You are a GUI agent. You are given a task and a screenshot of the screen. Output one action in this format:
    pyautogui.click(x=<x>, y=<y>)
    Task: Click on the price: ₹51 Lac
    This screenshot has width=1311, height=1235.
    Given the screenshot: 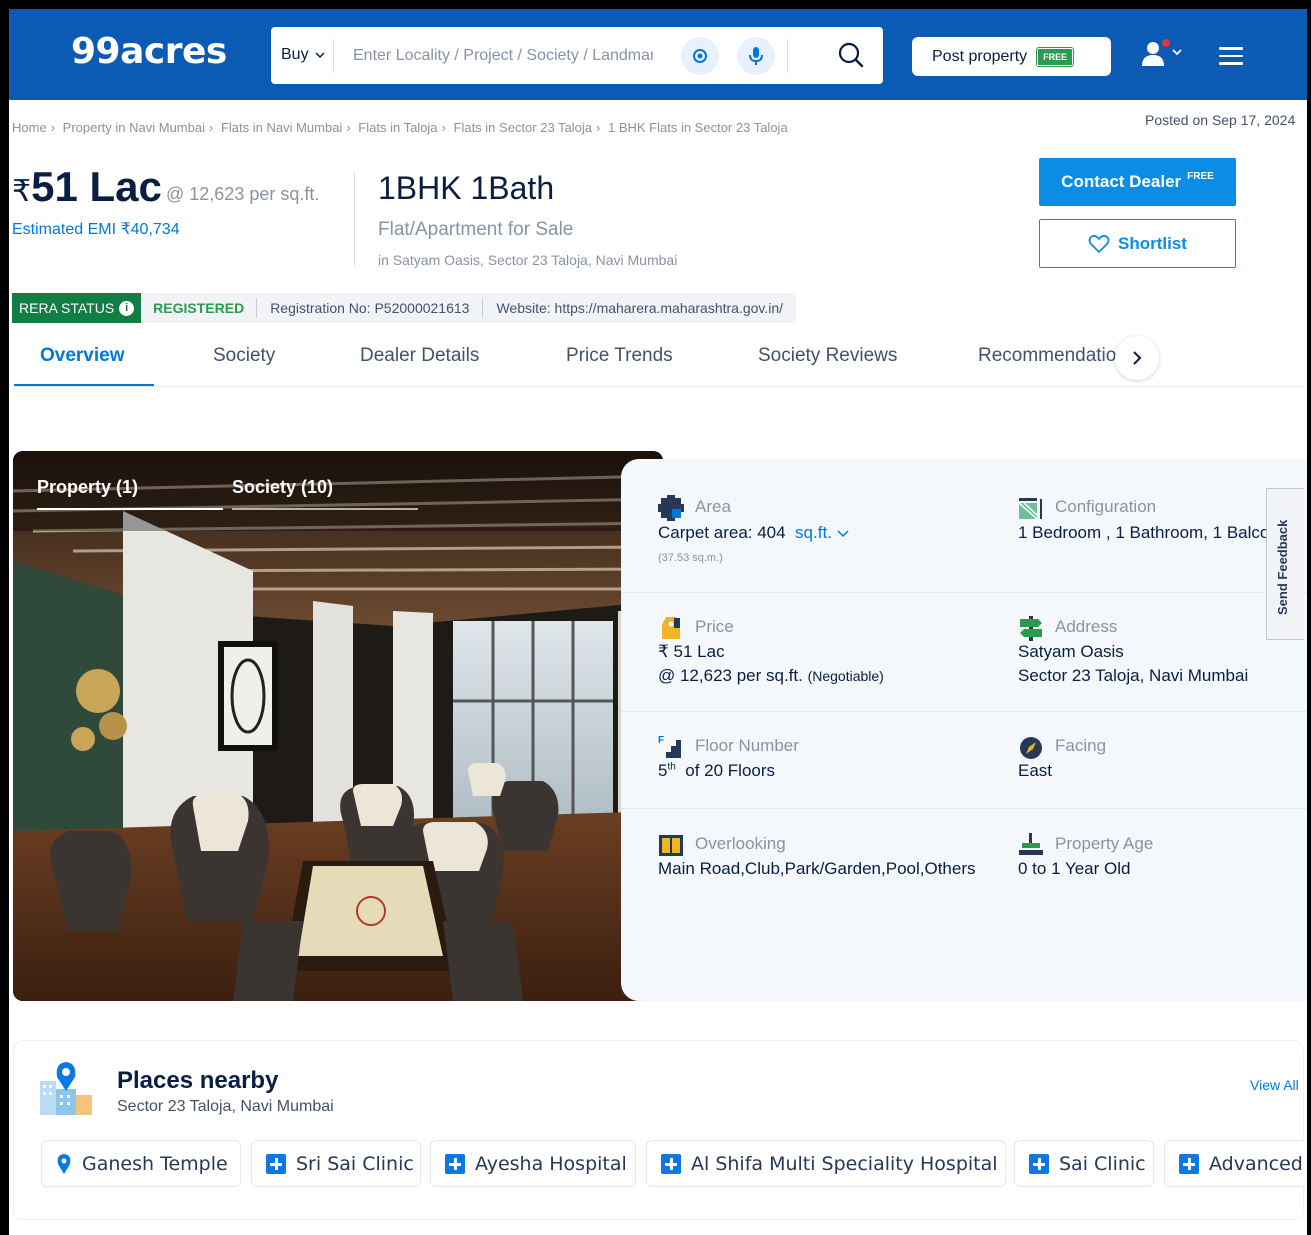 What is the action you would take?
    pyautogui.click(x=87, y=187)
    